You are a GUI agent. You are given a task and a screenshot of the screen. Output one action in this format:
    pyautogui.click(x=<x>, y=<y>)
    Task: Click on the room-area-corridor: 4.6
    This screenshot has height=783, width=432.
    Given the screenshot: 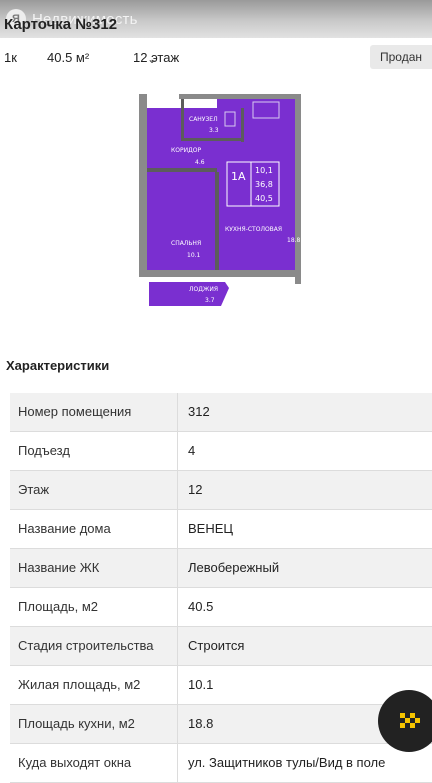 What is the action you would take?
    pyautogui.click(x=200, y=162)
    